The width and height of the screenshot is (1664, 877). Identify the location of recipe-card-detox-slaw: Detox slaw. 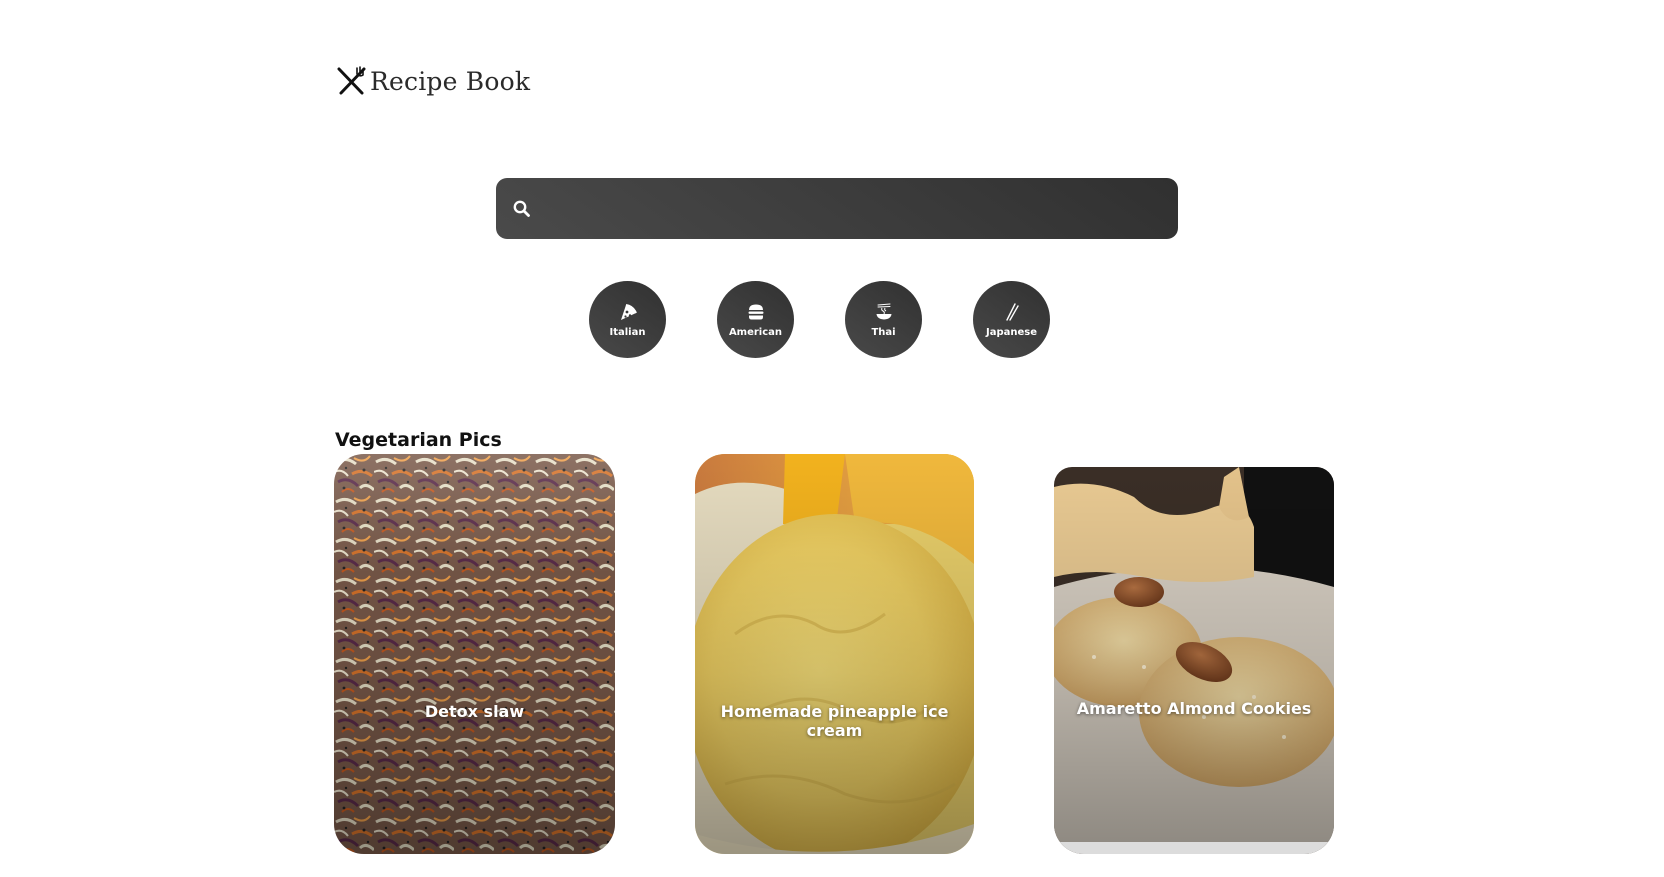
(474, 654).